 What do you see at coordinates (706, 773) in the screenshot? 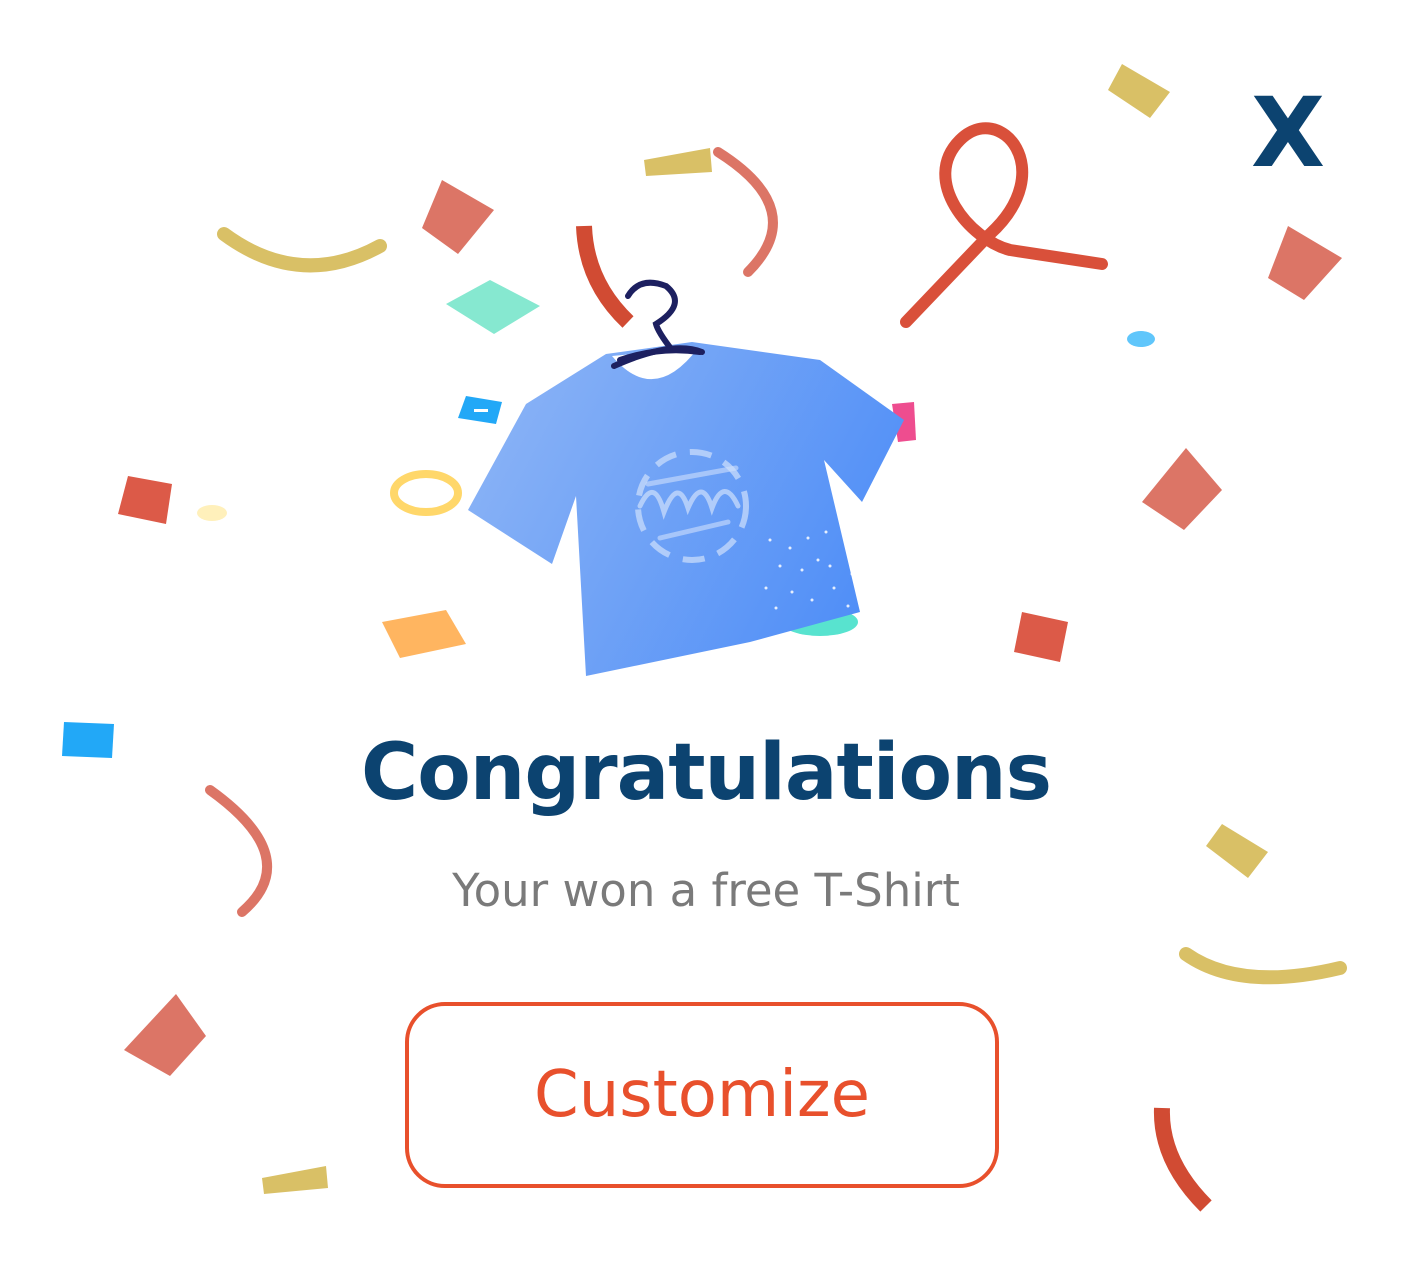
I see `dialog-title: Congratulations` at bounding box center [706, 773].